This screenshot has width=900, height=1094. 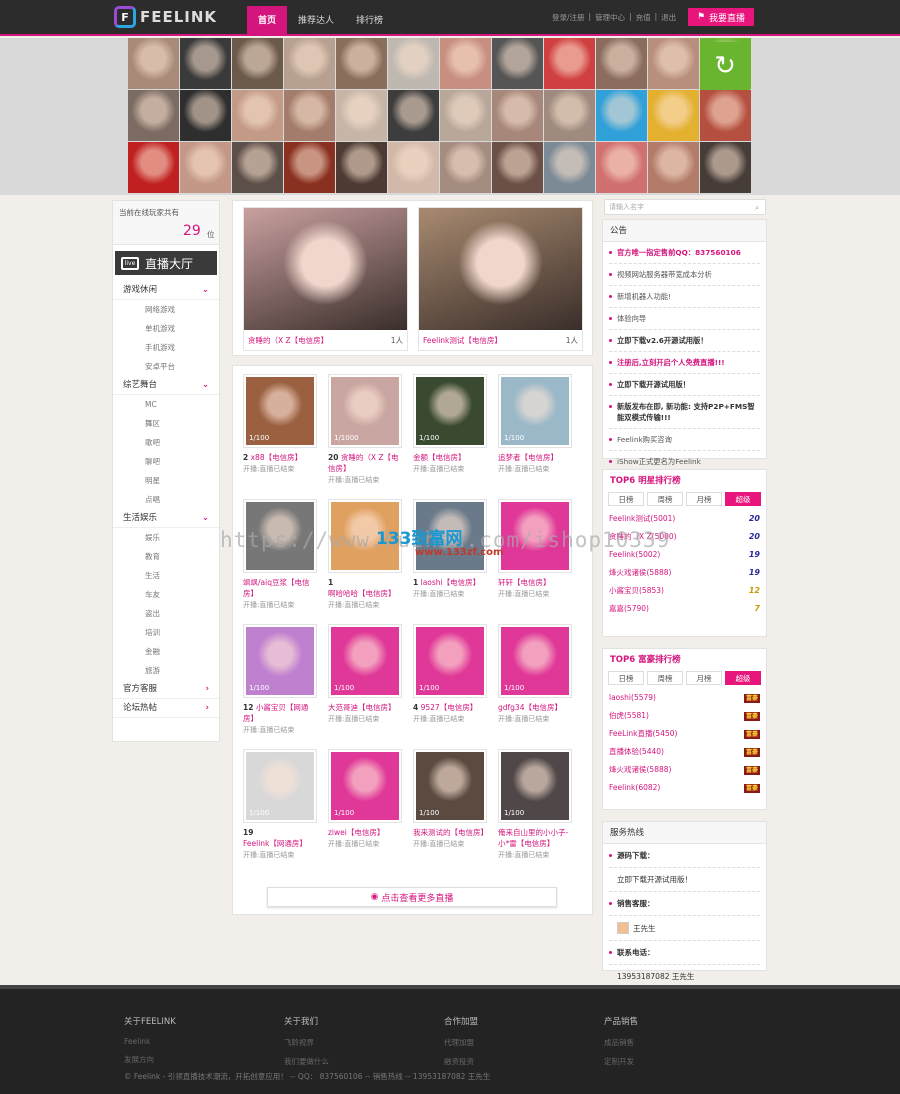 What do you see at coordinates (365, 707) in the screenshot?
I see `room-title: 大范哥迪【电信房】` at bounding box center [365, 707].